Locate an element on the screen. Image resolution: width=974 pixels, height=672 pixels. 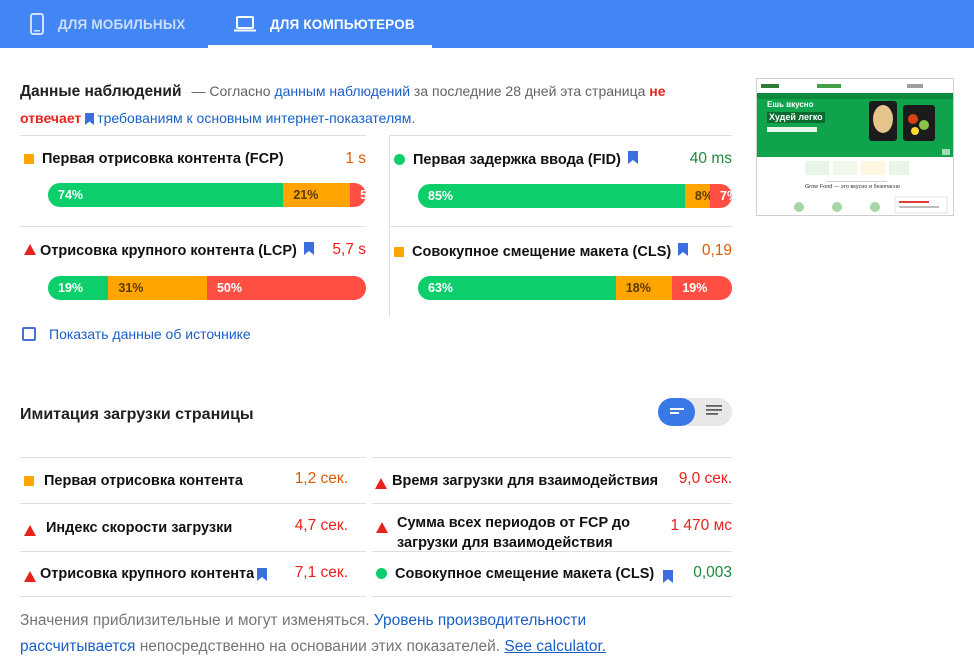
origin-toggle-label: Показать данные об источнике is located at coordinates (150, 334).